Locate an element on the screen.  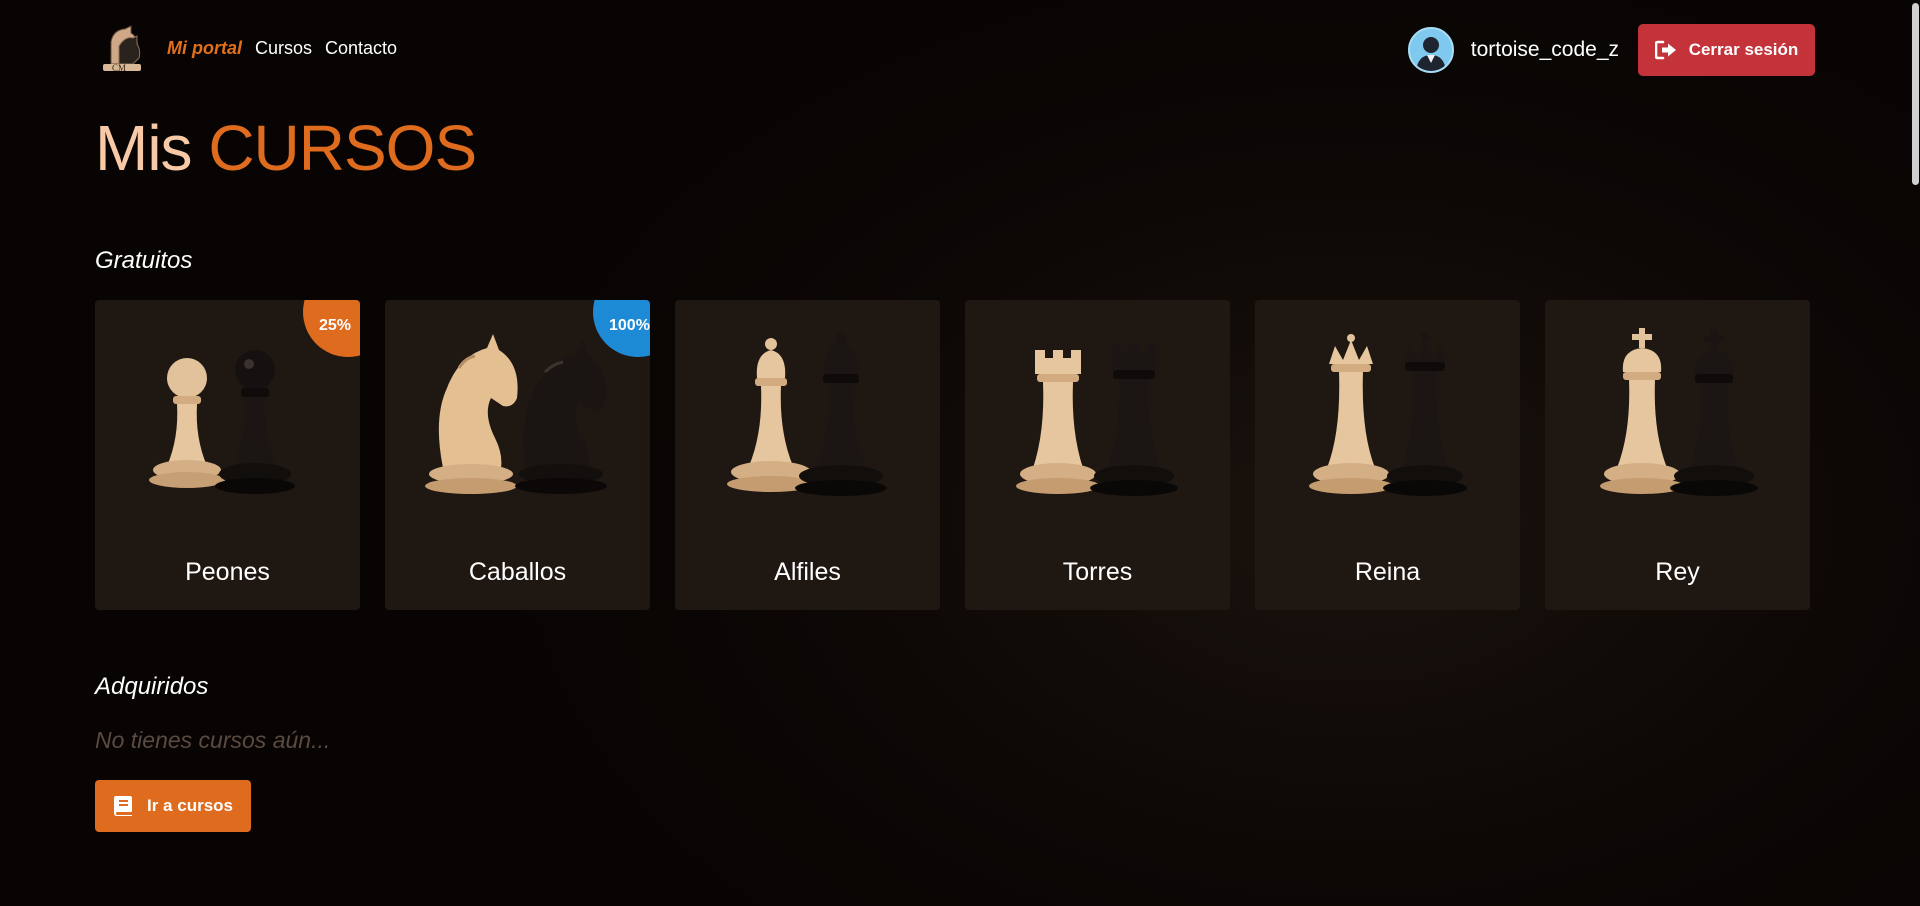
course-card-rey: Rey is located at coordinates (1677, 455).